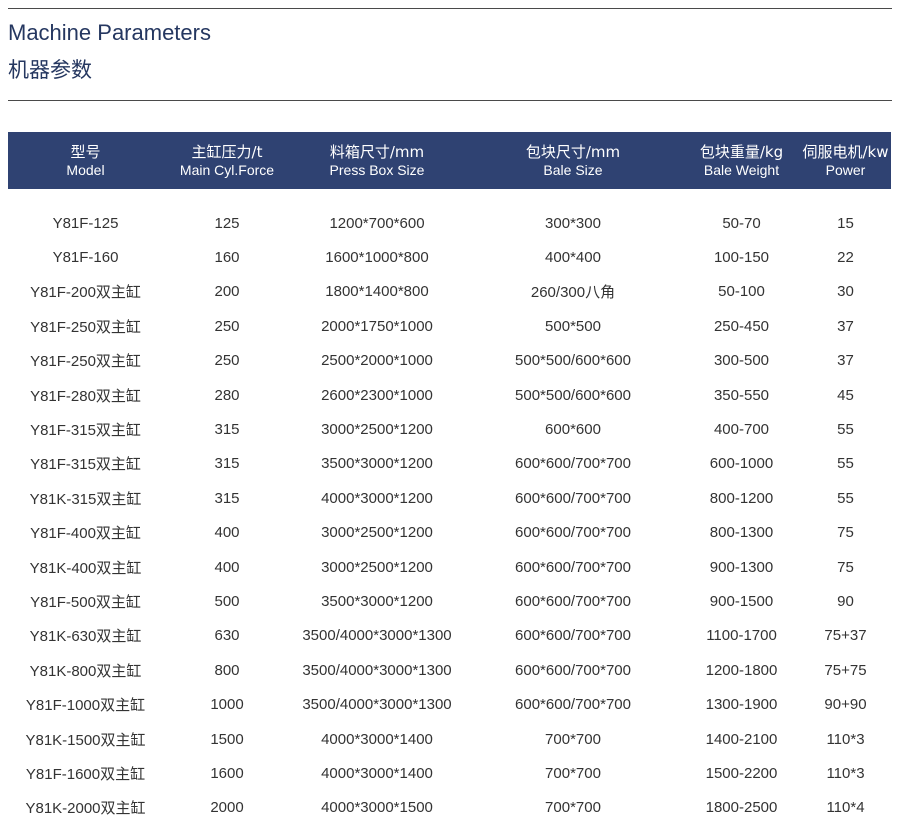 The image size is (904, 823). I want to click on table-row: Y81F-160 160 1600*1000*800 400*400 100-150 22, so click(449, 257).